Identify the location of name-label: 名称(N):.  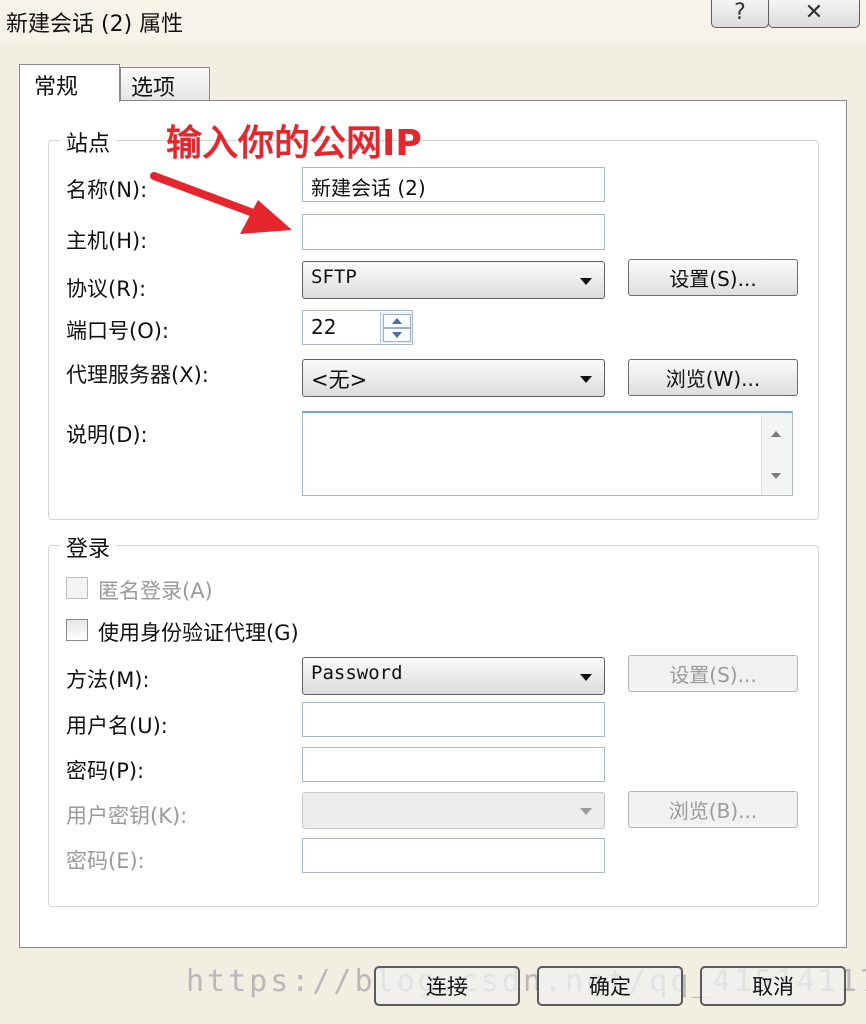
(107, 190).